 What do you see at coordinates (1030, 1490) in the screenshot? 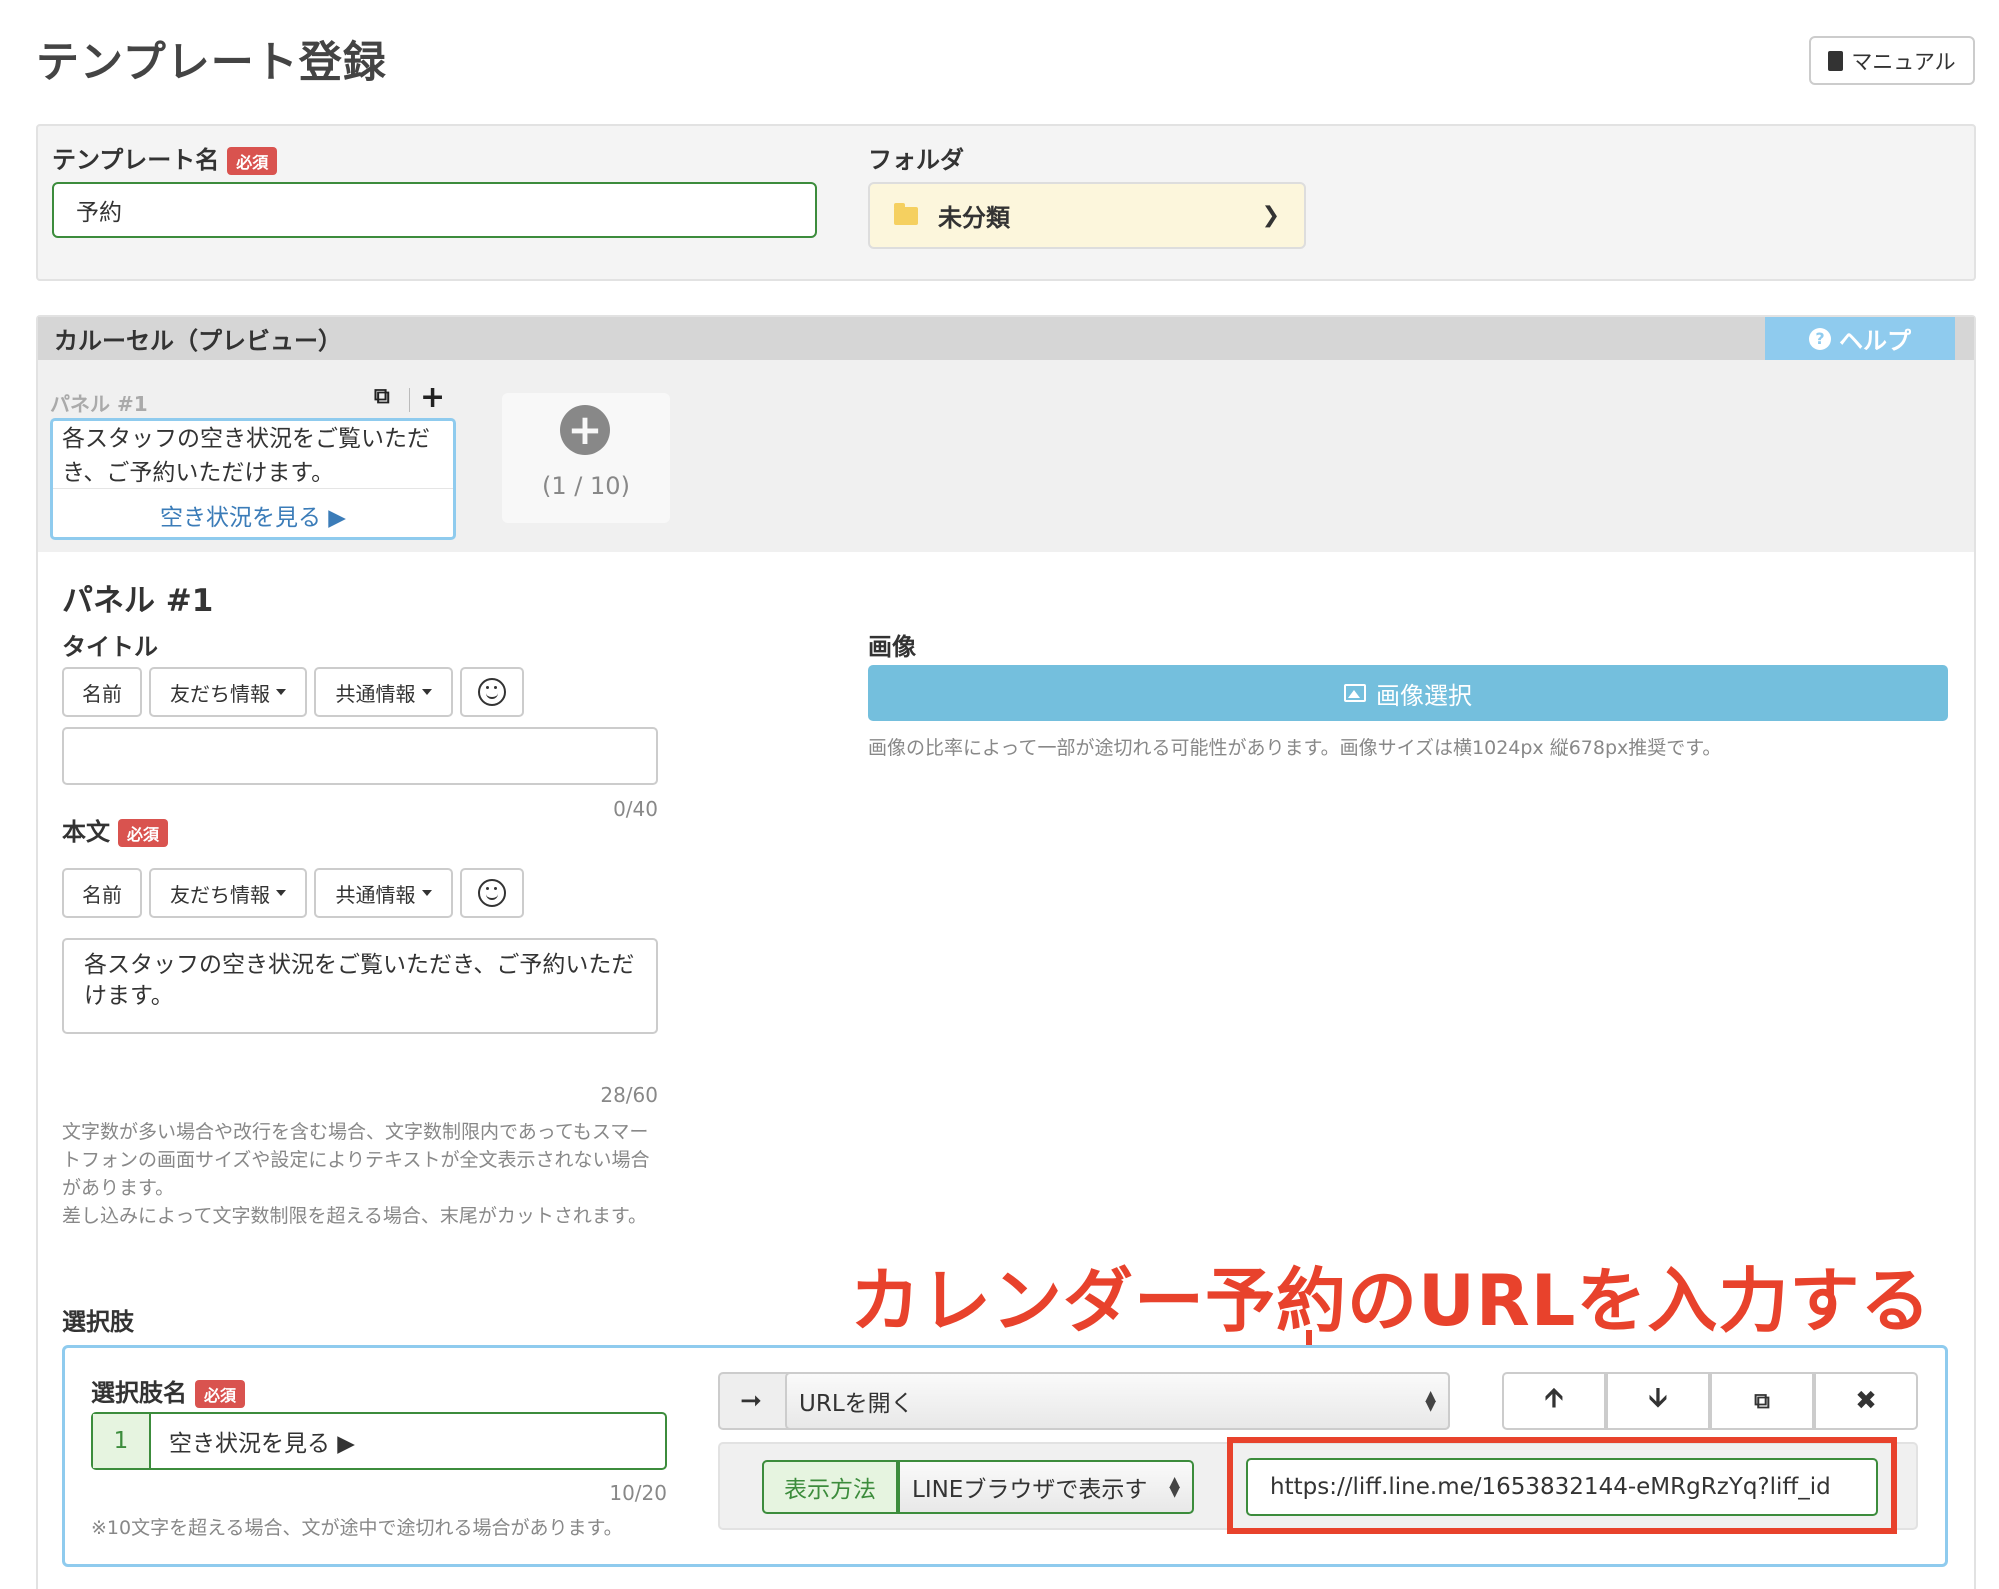
I see `display-method-value: LINEブラウザで表示す` at bounding box center [1030, 1490].